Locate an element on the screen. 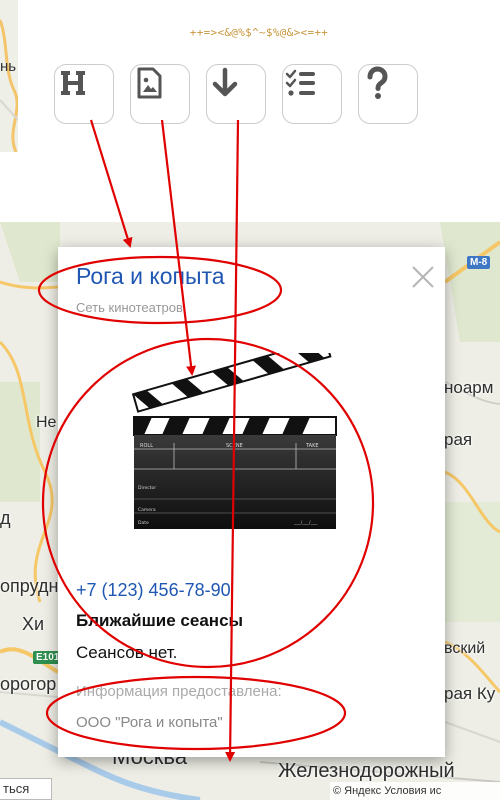 The image size is (500, 800). map-label-ne: Не is located at coordinates (46, 422).